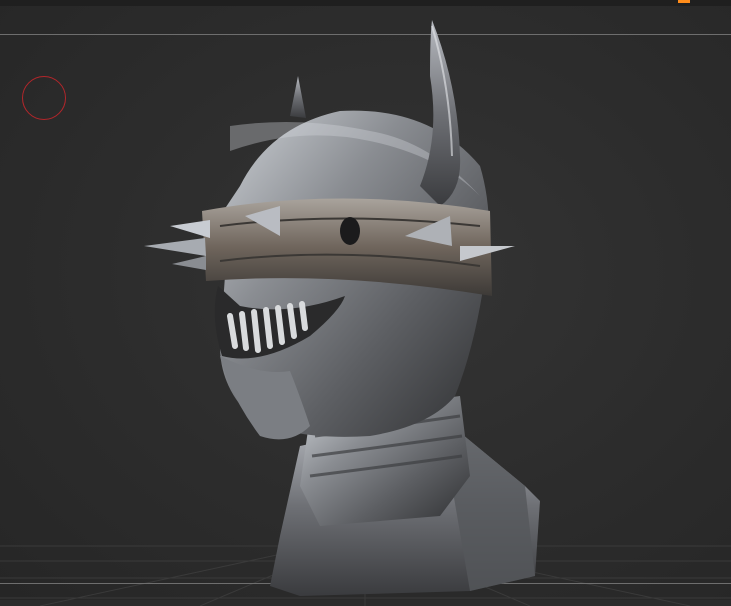  I want to click on circle-brush-icon, so click(44, 98).